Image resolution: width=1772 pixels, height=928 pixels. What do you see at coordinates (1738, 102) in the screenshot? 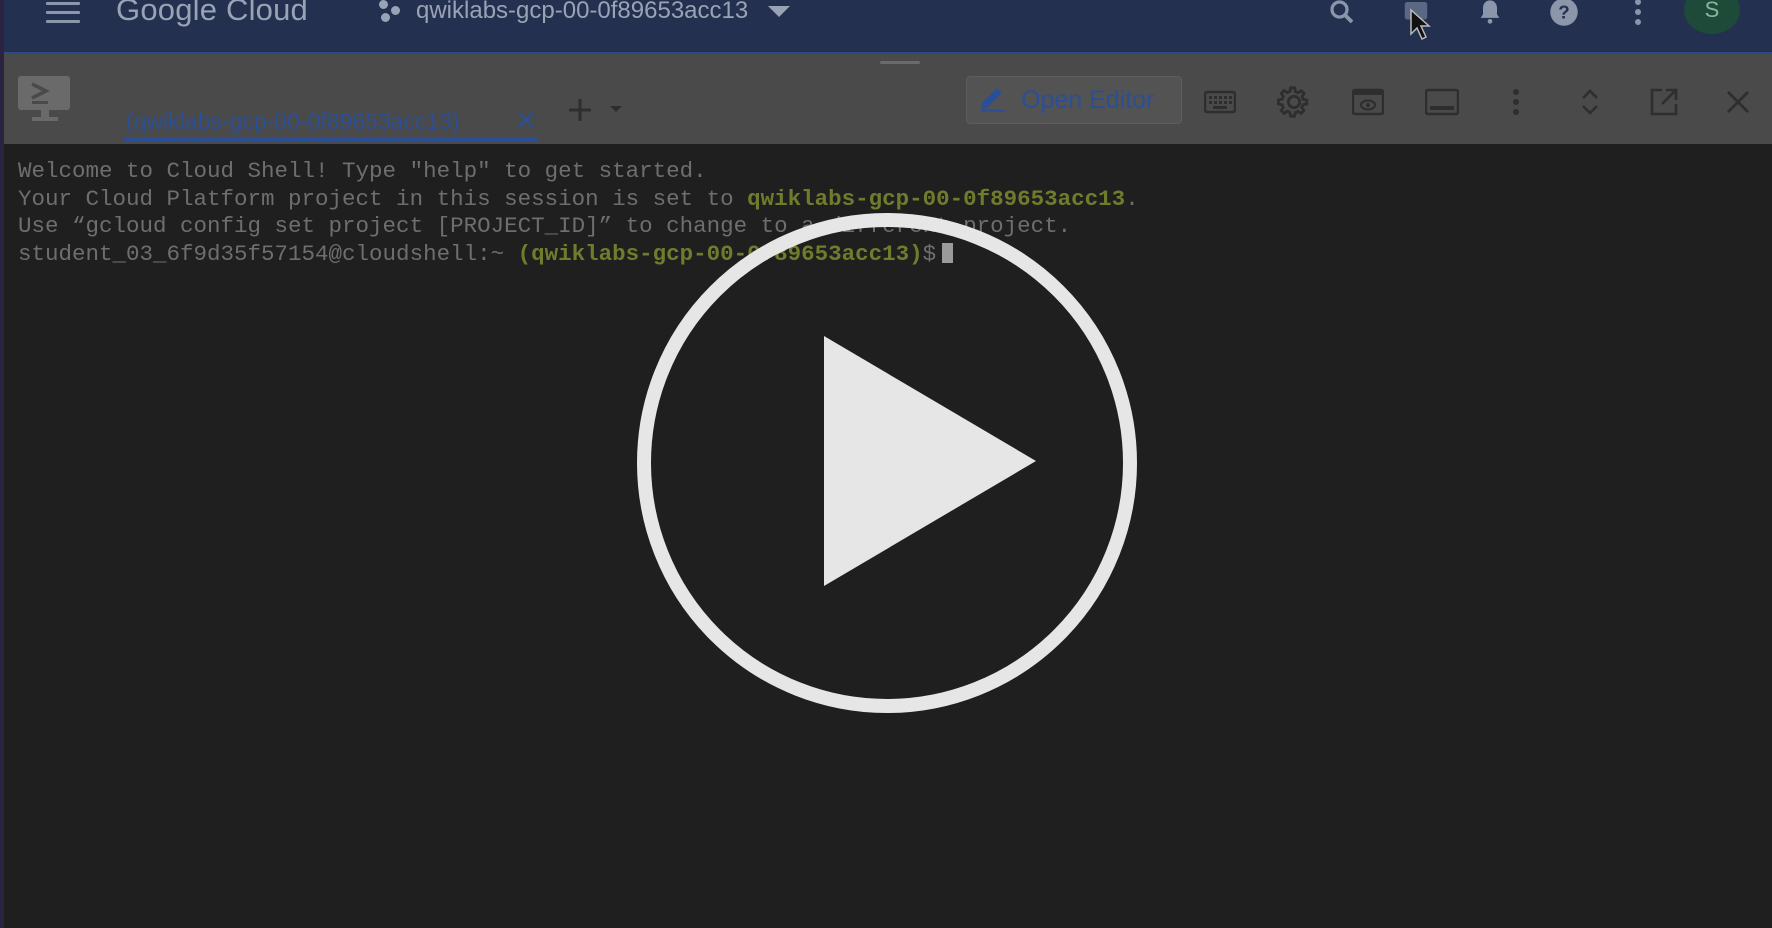
I see `close-icon` at bounding box center [1738, 102].